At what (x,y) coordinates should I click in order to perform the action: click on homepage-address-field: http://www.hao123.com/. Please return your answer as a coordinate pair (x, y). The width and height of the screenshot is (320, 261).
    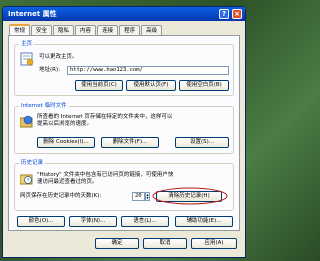
    Looking at the image, I should click on (148, 70).